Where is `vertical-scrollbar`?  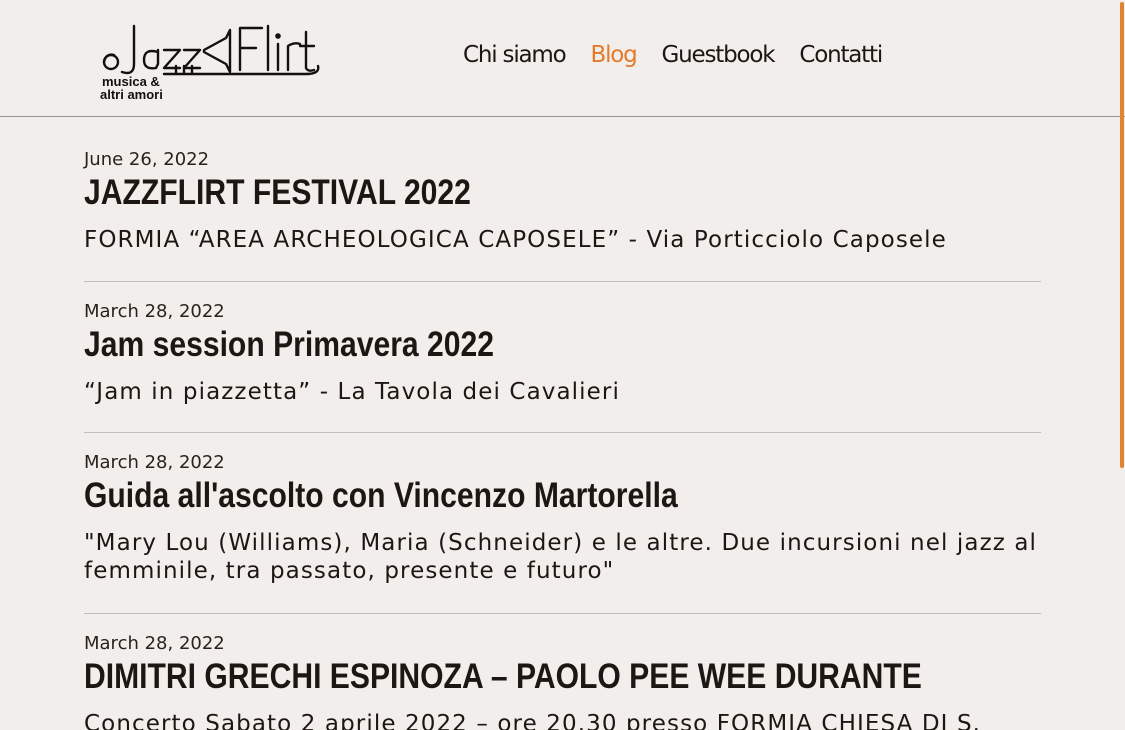
vertical-scrollbar is located at coordinates (1121, 365).